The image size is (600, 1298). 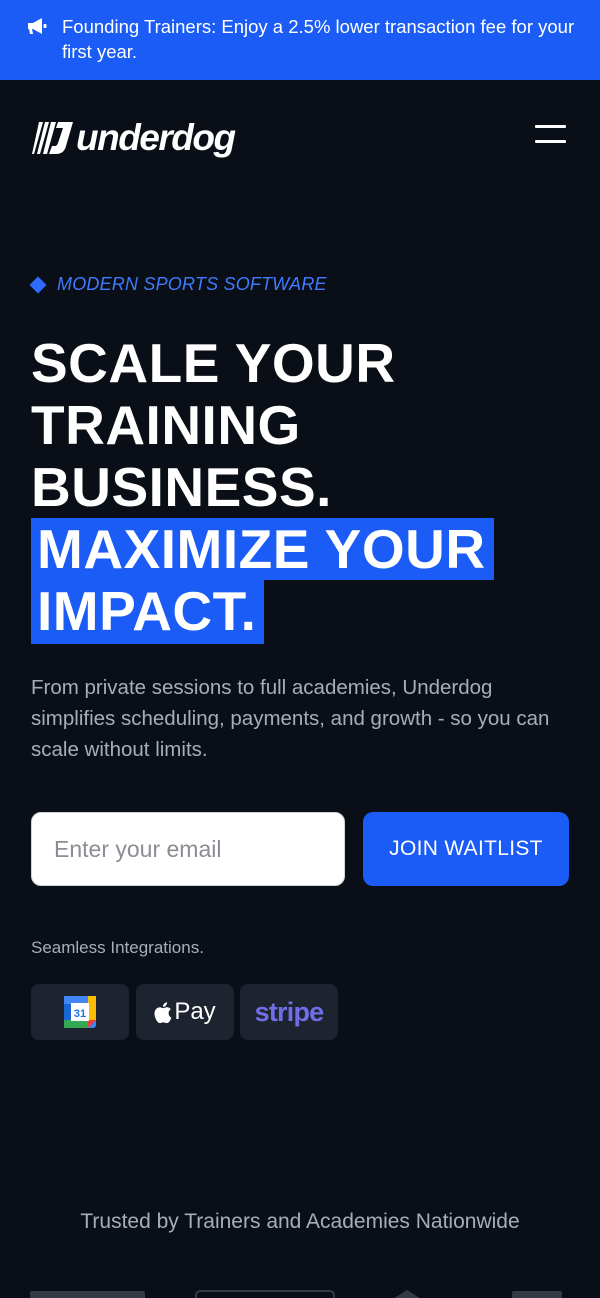 I want to click on eyebrow: MODERN SPORTS SOFTWARE, so click(x=178, y=284).